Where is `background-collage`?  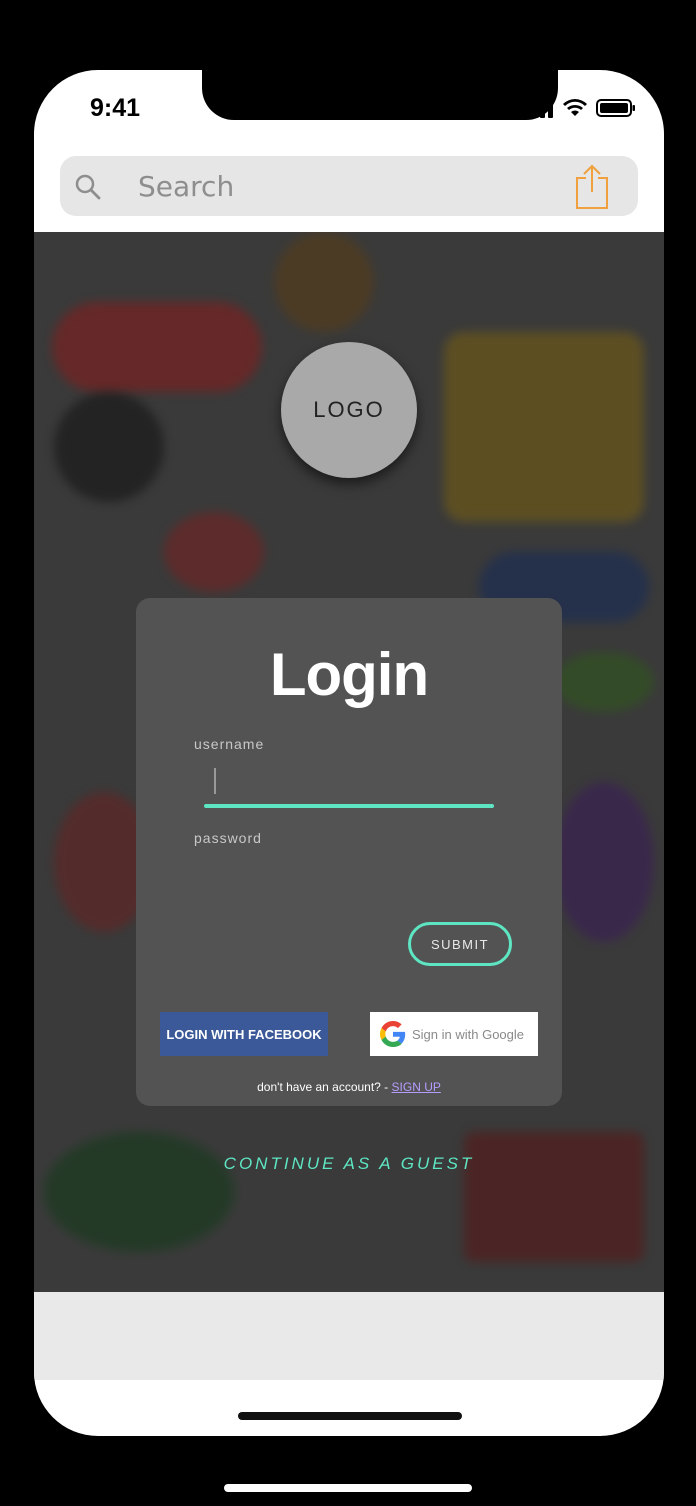 background-collage is located at coordinates (157, 347).